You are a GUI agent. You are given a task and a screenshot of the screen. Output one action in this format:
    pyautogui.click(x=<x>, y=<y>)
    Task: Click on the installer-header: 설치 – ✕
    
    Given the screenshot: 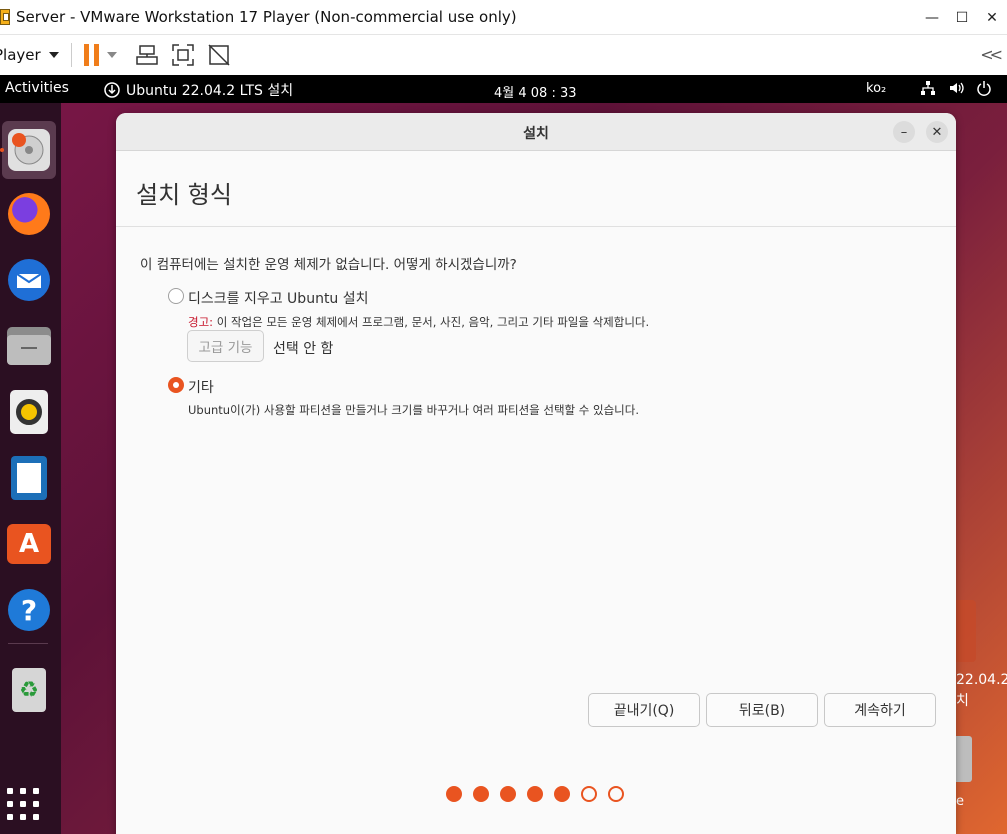 What is the action you would take?
    pyautogui.click(x=536, y=132)
    